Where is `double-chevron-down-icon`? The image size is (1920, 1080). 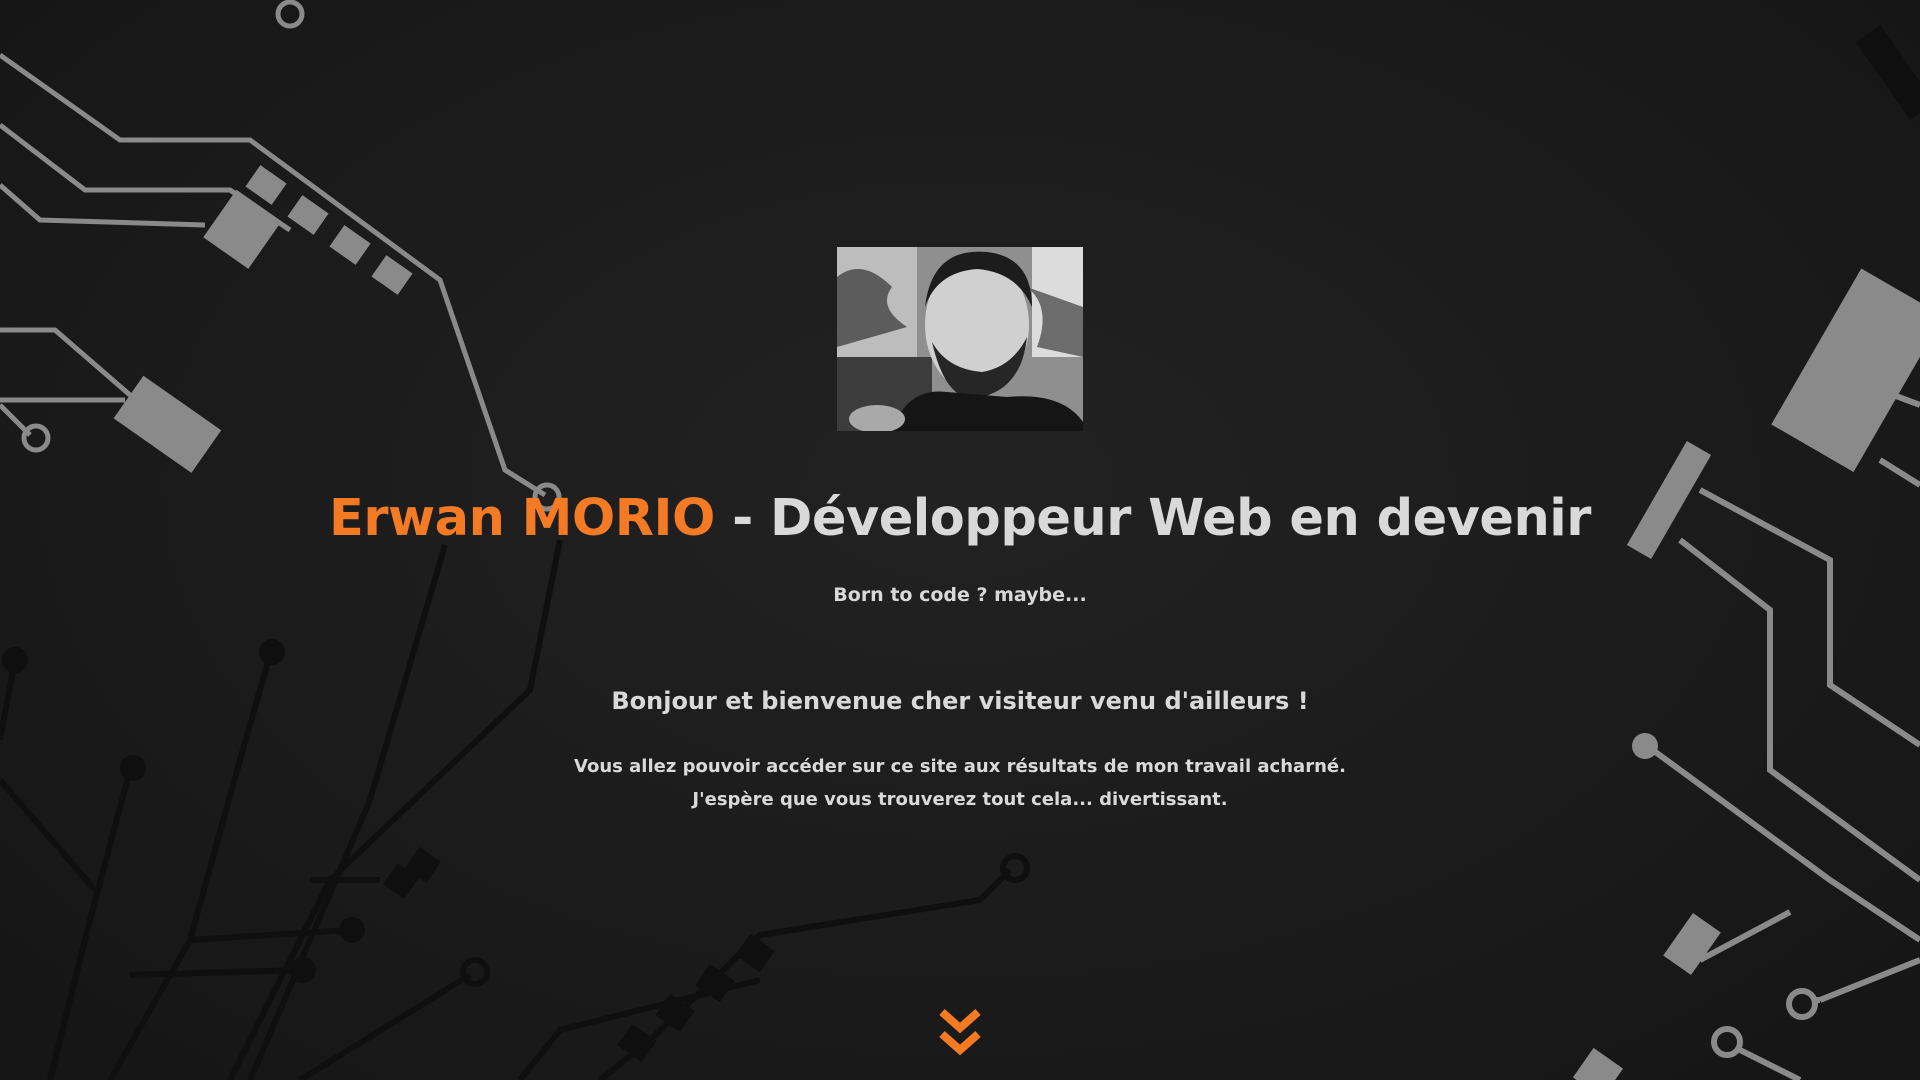 double-chevron-down-icon is located at coordinates (960, 1032).